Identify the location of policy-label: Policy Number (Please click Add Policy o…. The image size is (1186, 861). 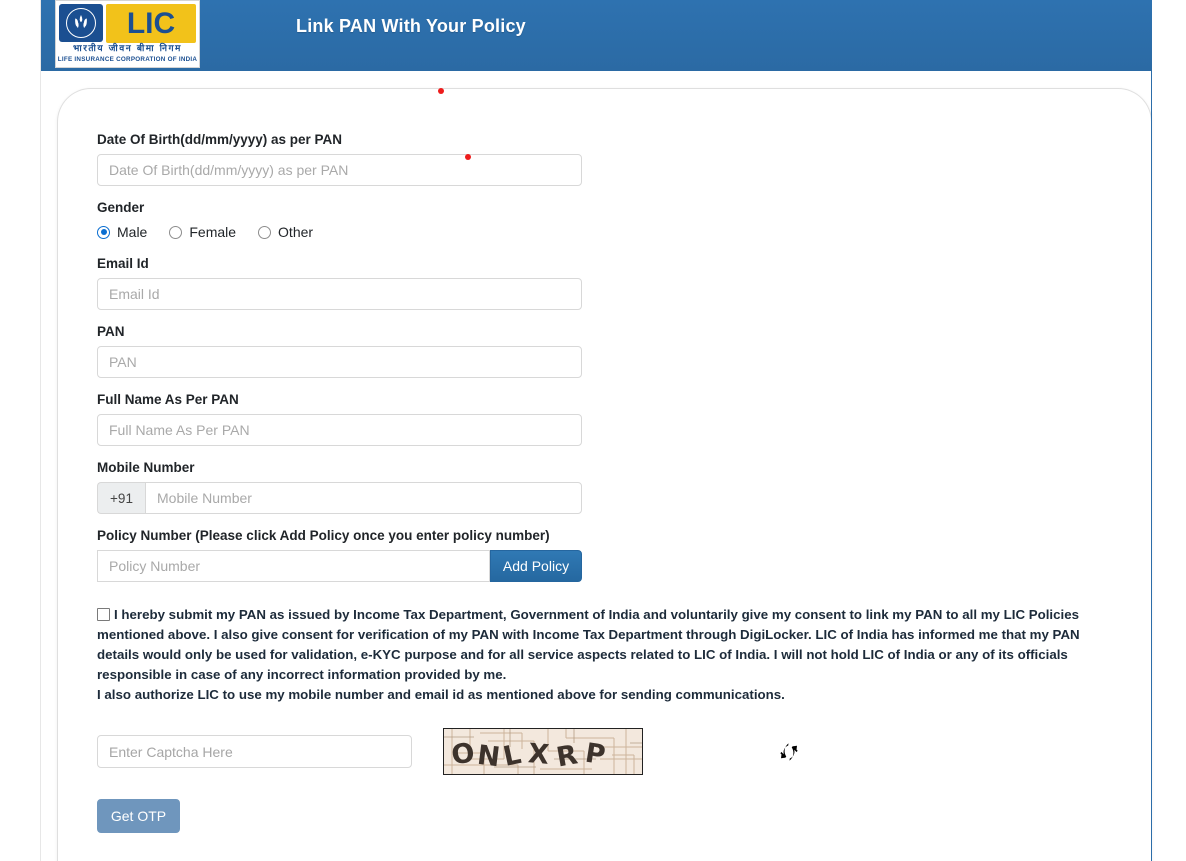
(323, 535).